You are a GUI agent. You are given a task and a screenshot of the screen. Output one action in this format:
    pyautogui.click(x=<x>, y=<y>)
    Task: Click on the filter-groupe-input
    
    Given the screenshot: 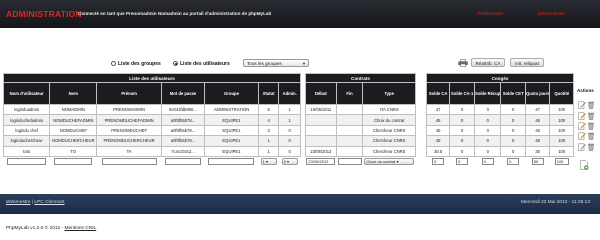 What is the action you would take?
    pyautogui.click(x=231, y=162)
    